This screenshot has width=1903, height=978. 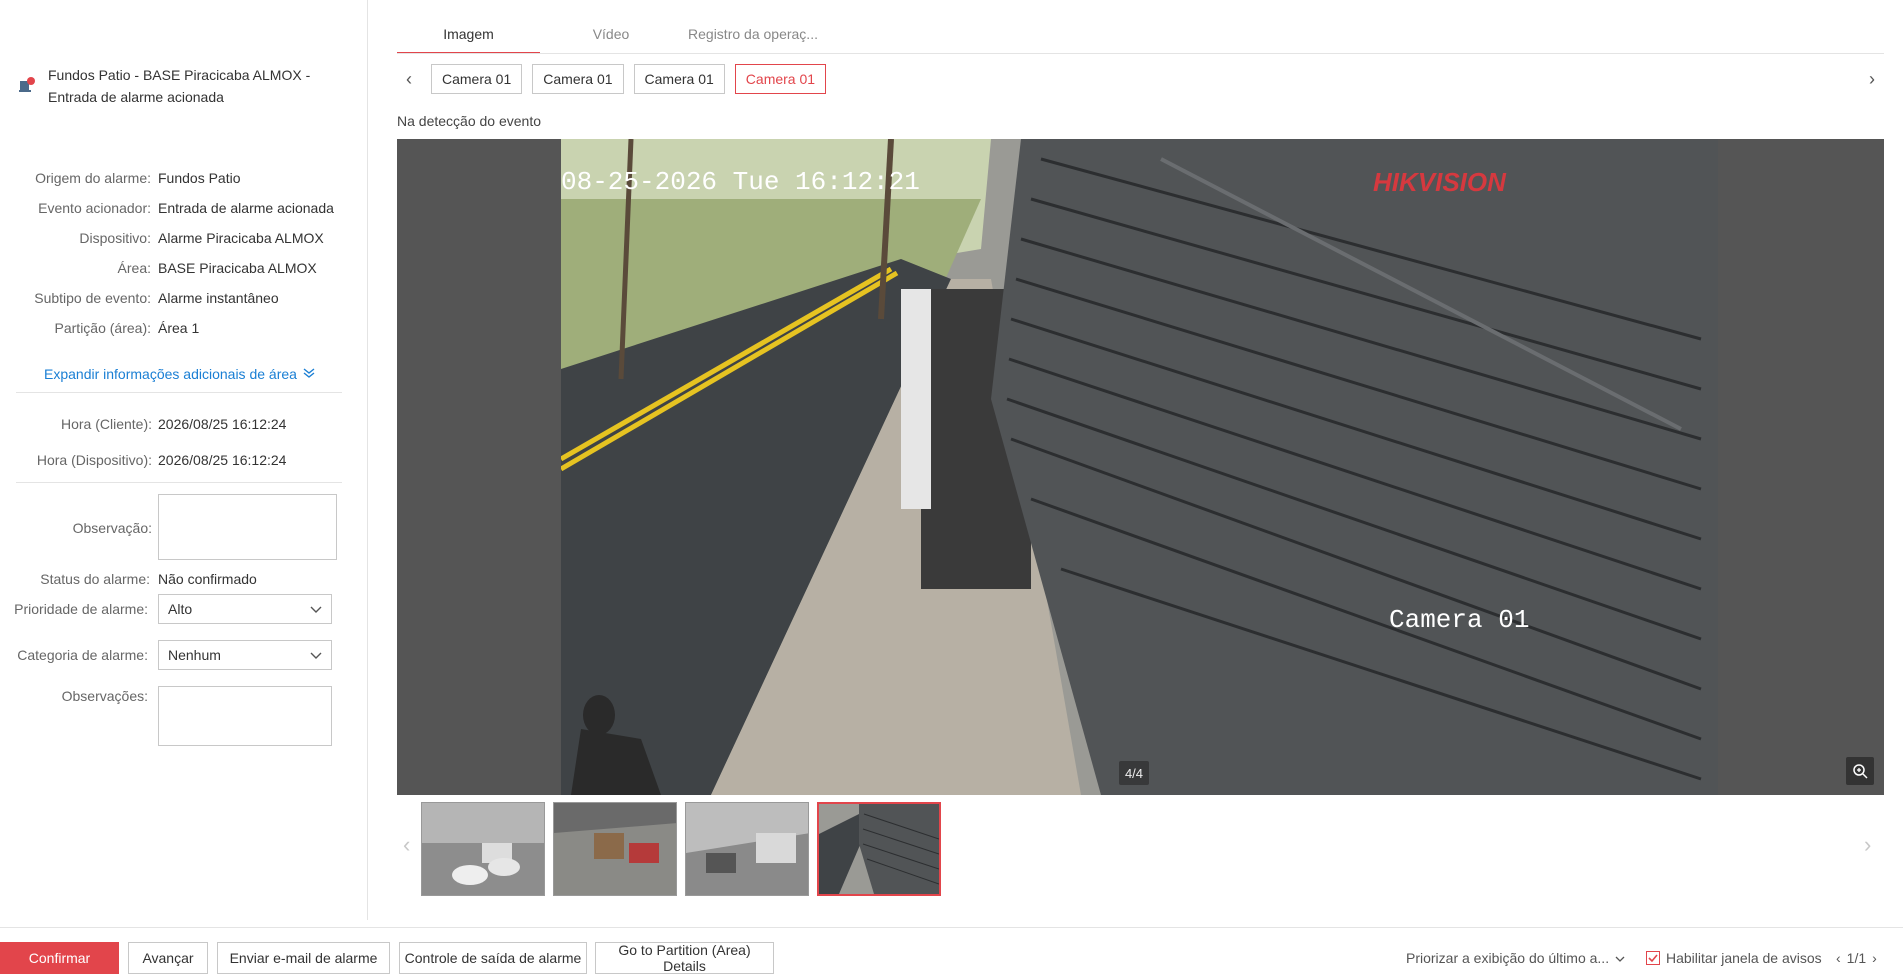 I want to click on osd-camera-label: Camera 01, so click(x=1459, y=620).